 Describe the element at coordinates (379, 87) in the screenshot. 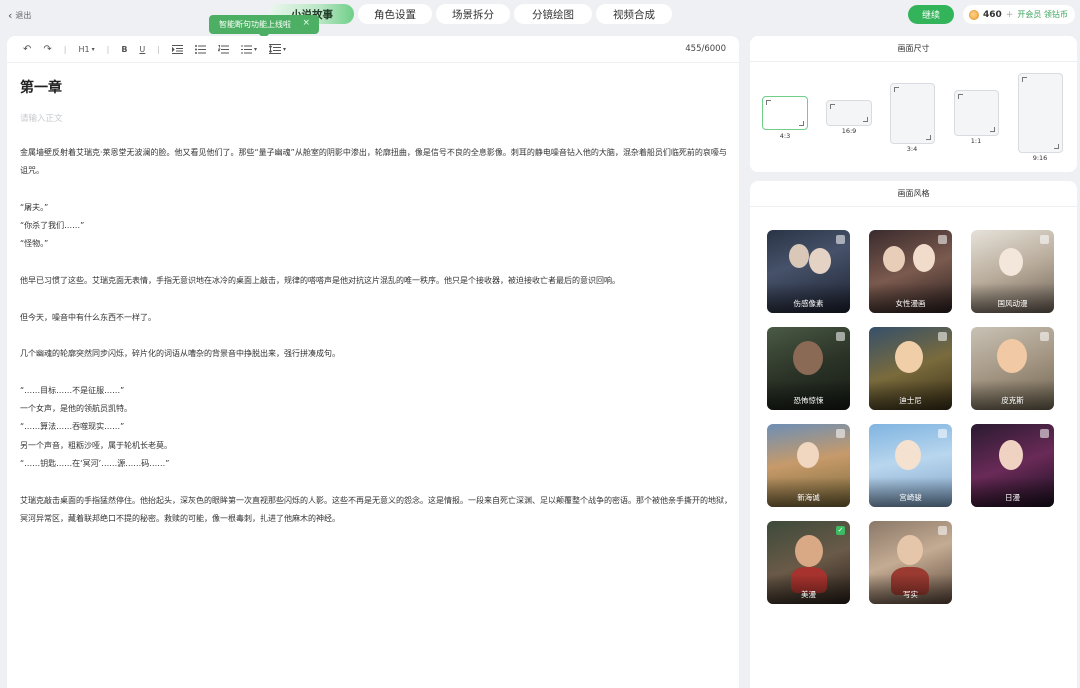

I see `chapter-title: 第一章` at that location.